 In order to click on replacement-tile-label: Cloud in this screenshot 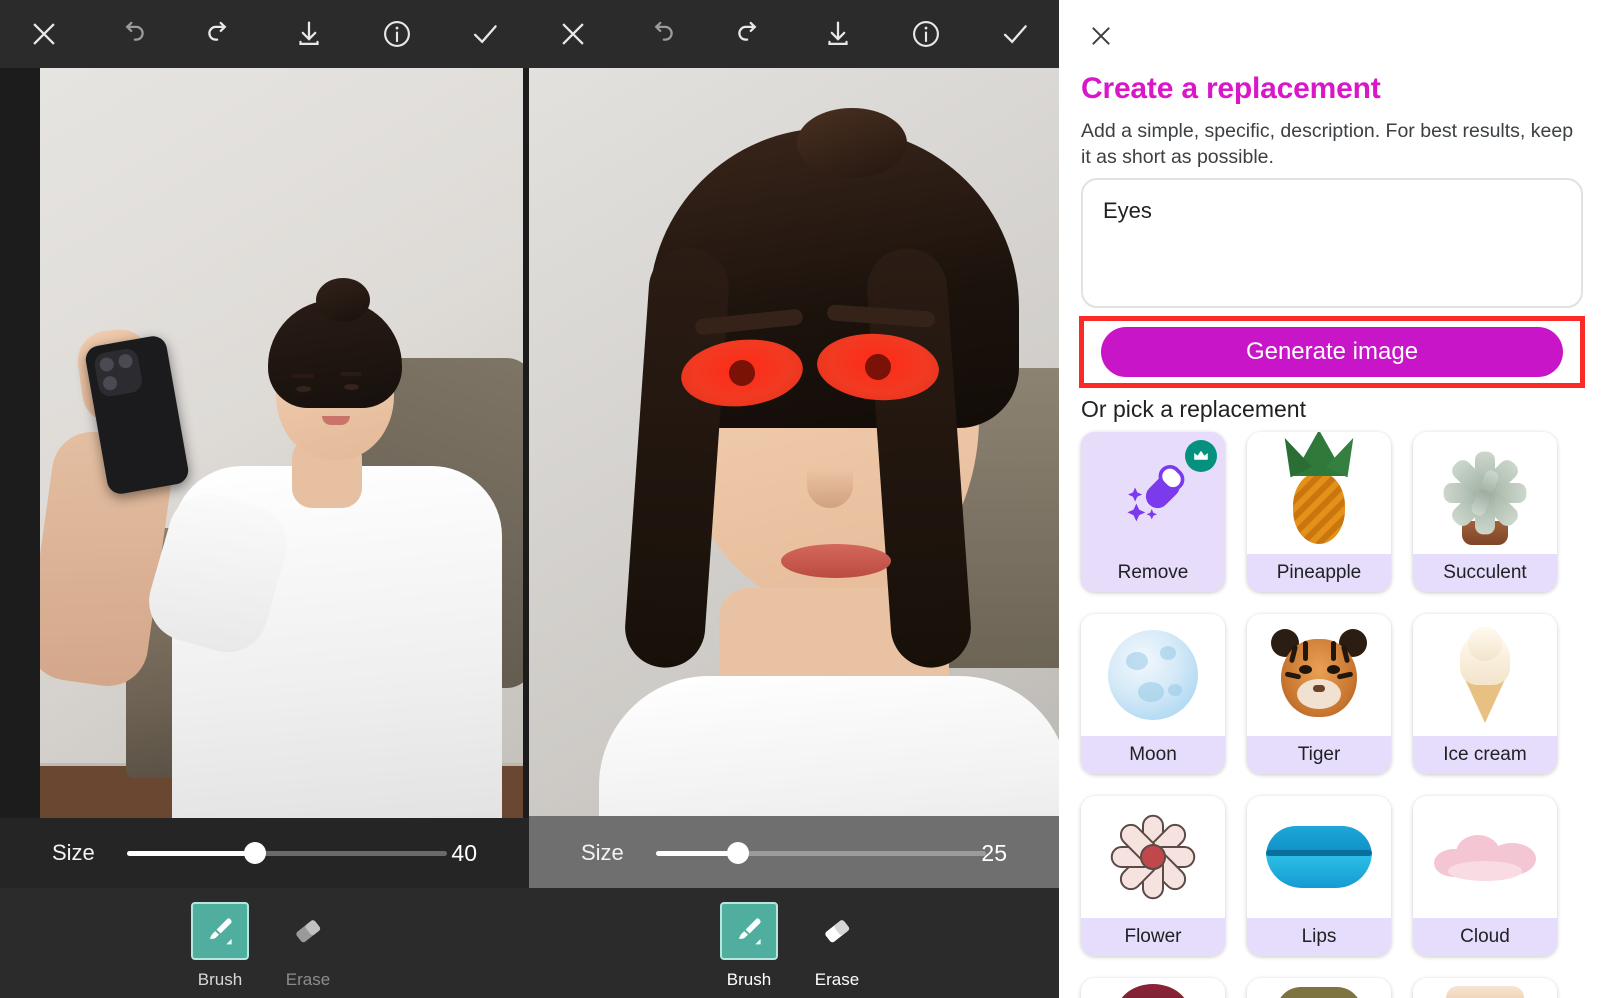, I will do `click(1485, 937)`.